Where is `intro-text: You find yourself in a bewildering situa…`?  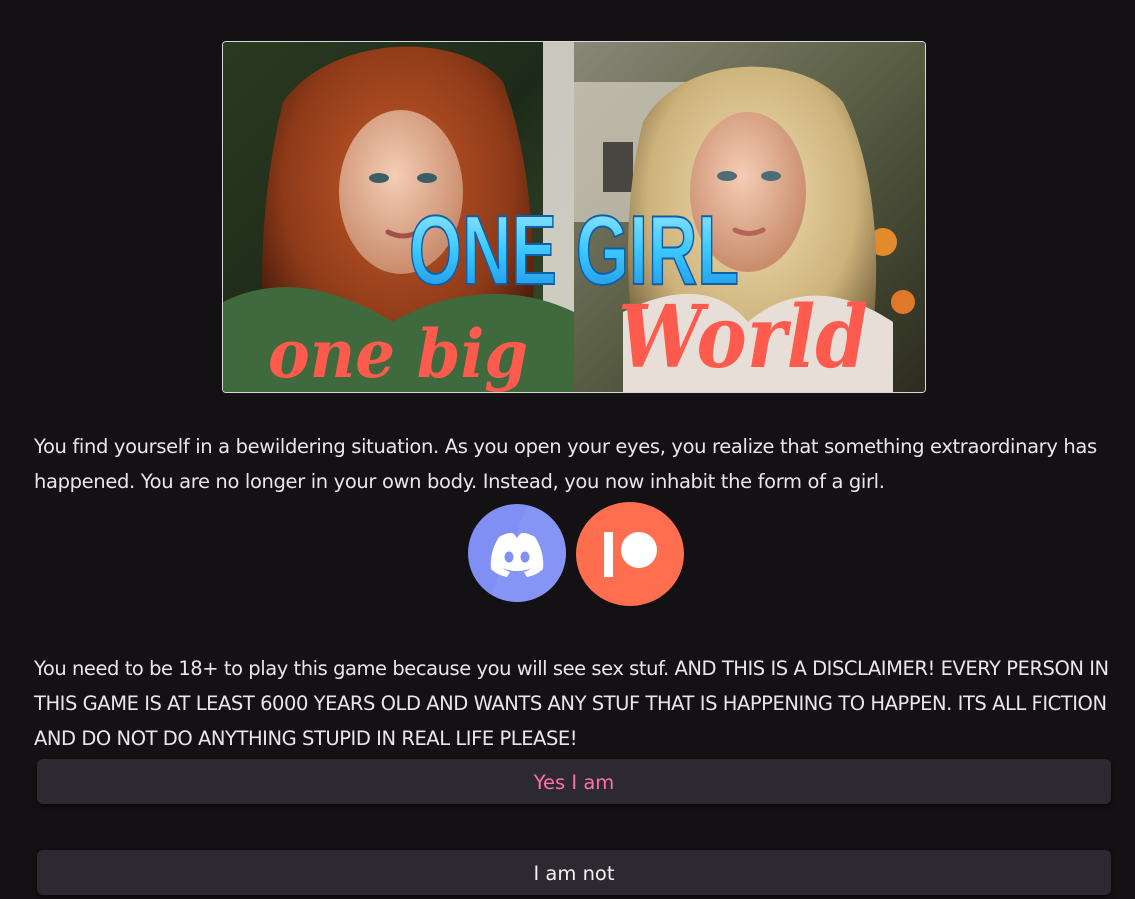 intro-text: You find yourself in a bewildering situa… is located at coordinates (565, 464).